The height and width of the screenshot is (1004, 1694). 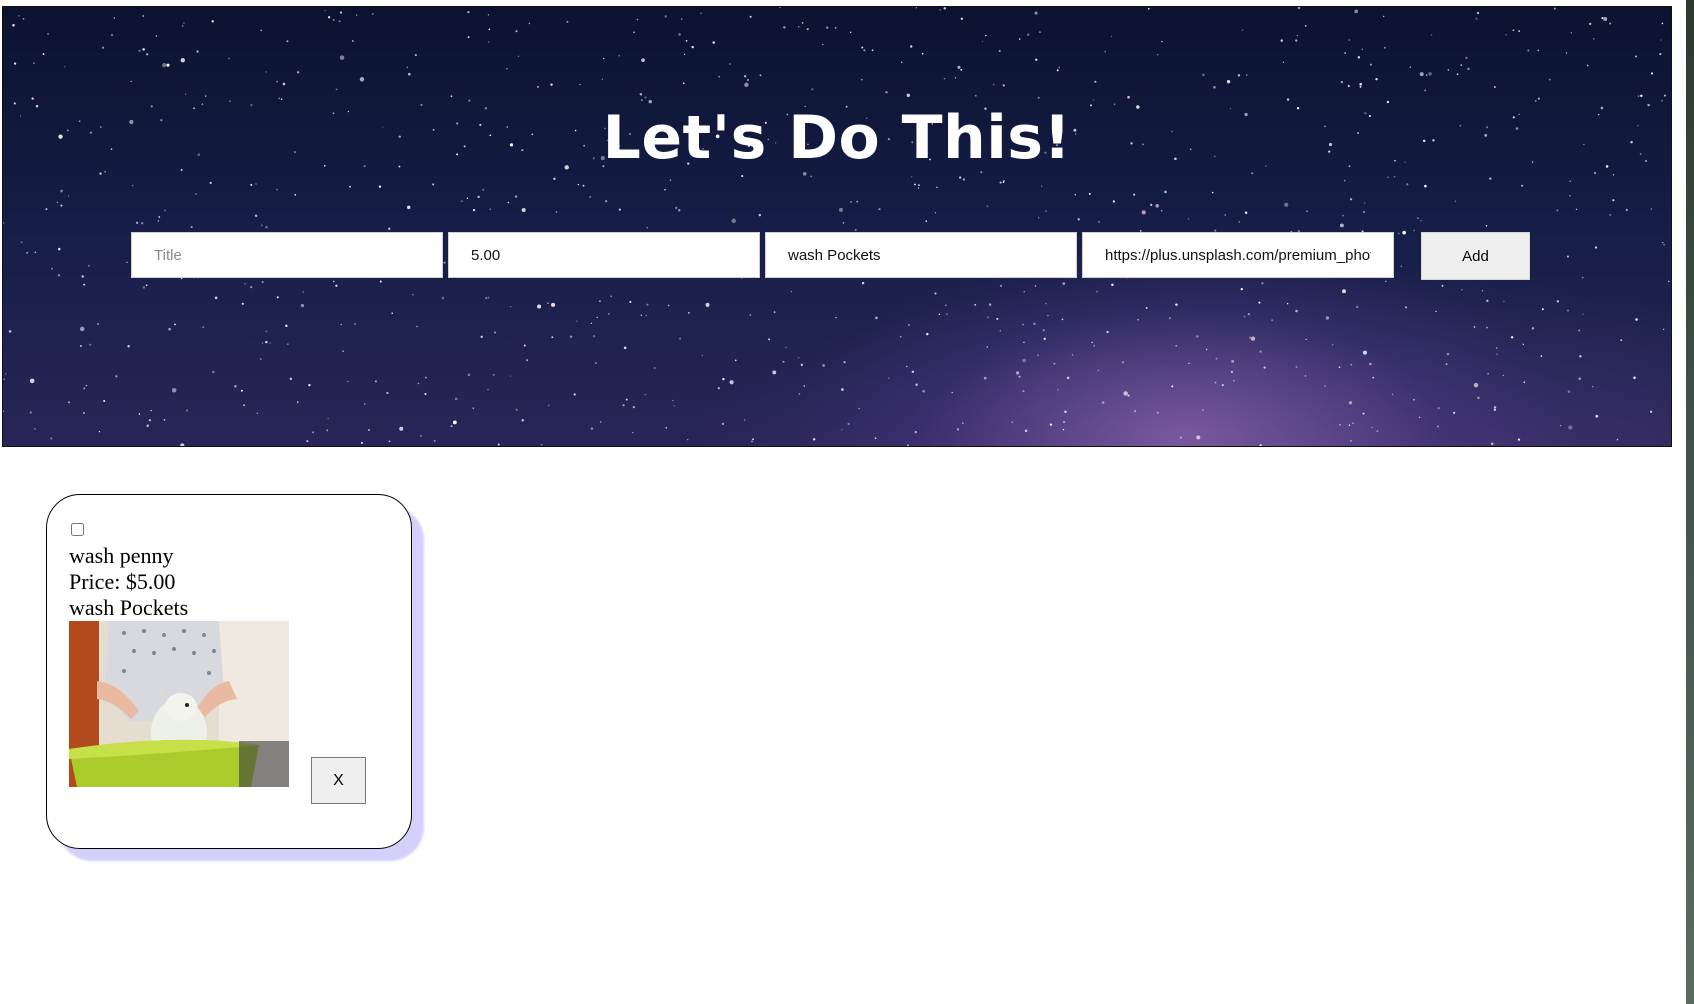 I want to click on description-input, so click(x=921, y=255).